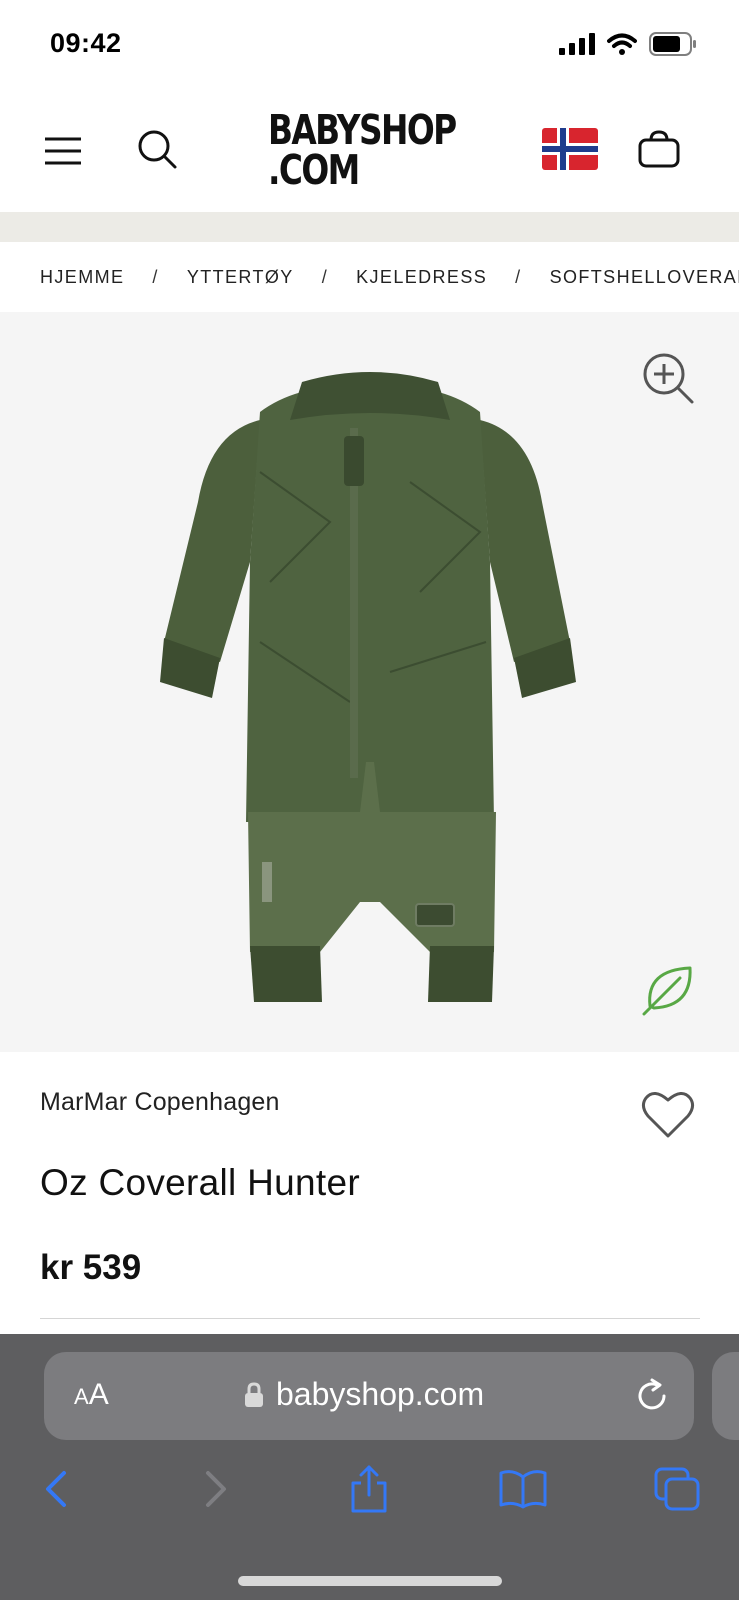 This screenshot has width=739, height=1600. What do you see at coordinates (160, 1102) in the screenshot?
I see `product-brand: MarMar Copenhagen` at bounding box center [160, 1102].